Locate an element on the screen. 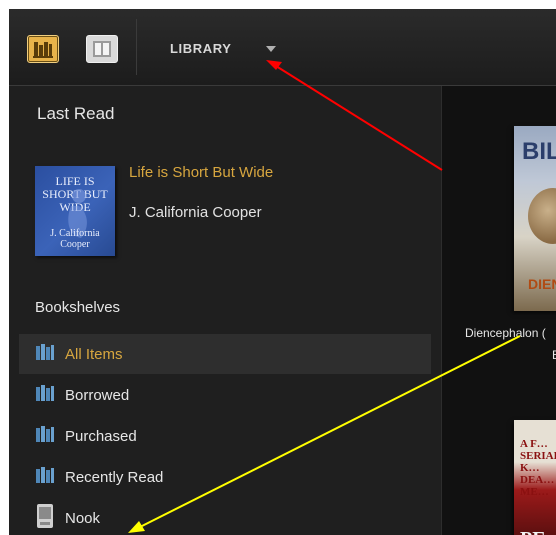 This screenshot has width=556, height=535. shelf-recently-read: Recently Read is located at coordinates (225, 477).